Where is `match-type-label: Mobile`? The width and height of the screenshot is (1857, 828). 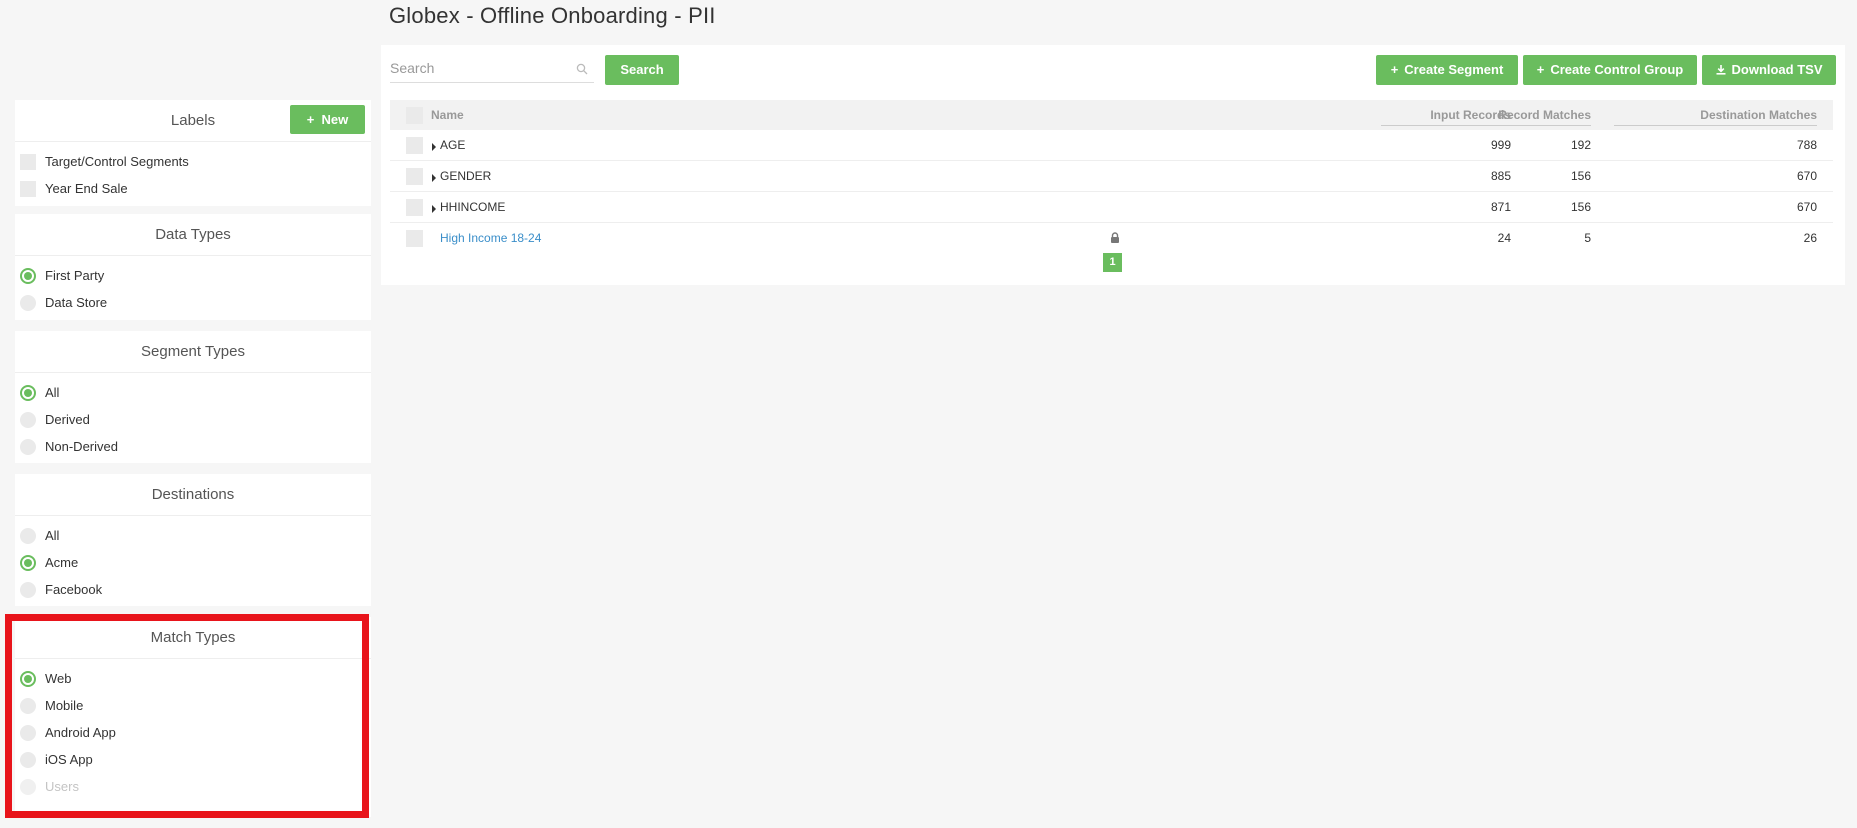 match-type-label: Mobile is located at coordinates (64, 705).